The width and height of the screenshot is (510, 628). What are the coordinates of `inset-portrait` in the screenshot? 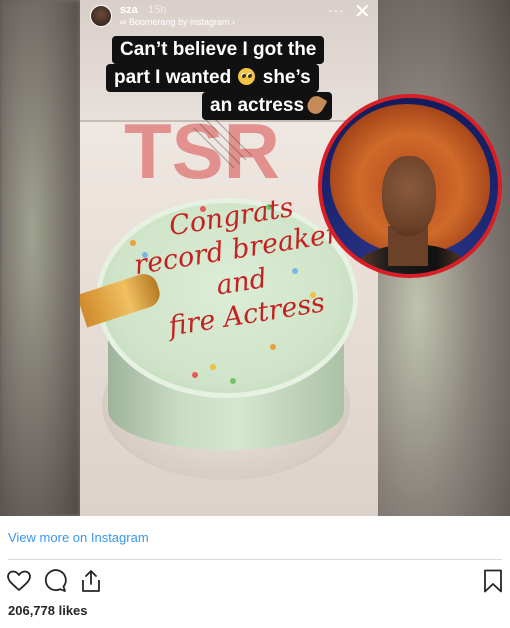 It's located at (410, 186).